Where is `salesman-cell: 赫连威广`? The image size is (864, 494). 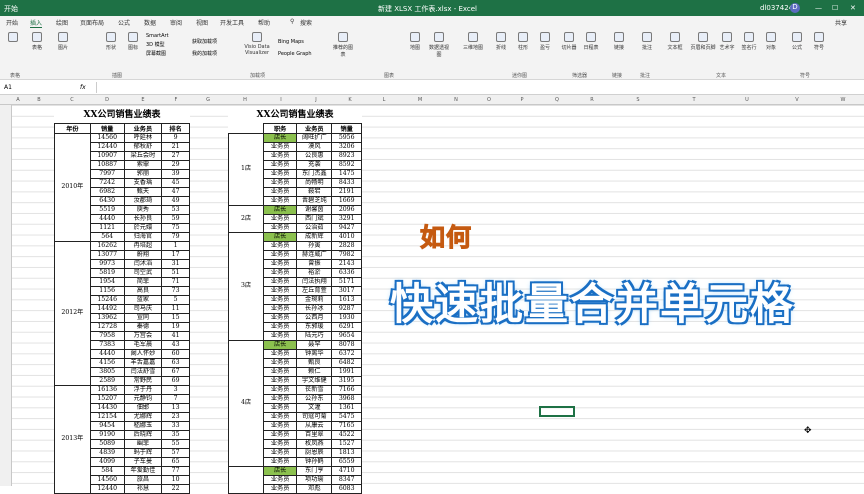 salesman-cell: 赫连威广 is located at coordinates (314, 254).